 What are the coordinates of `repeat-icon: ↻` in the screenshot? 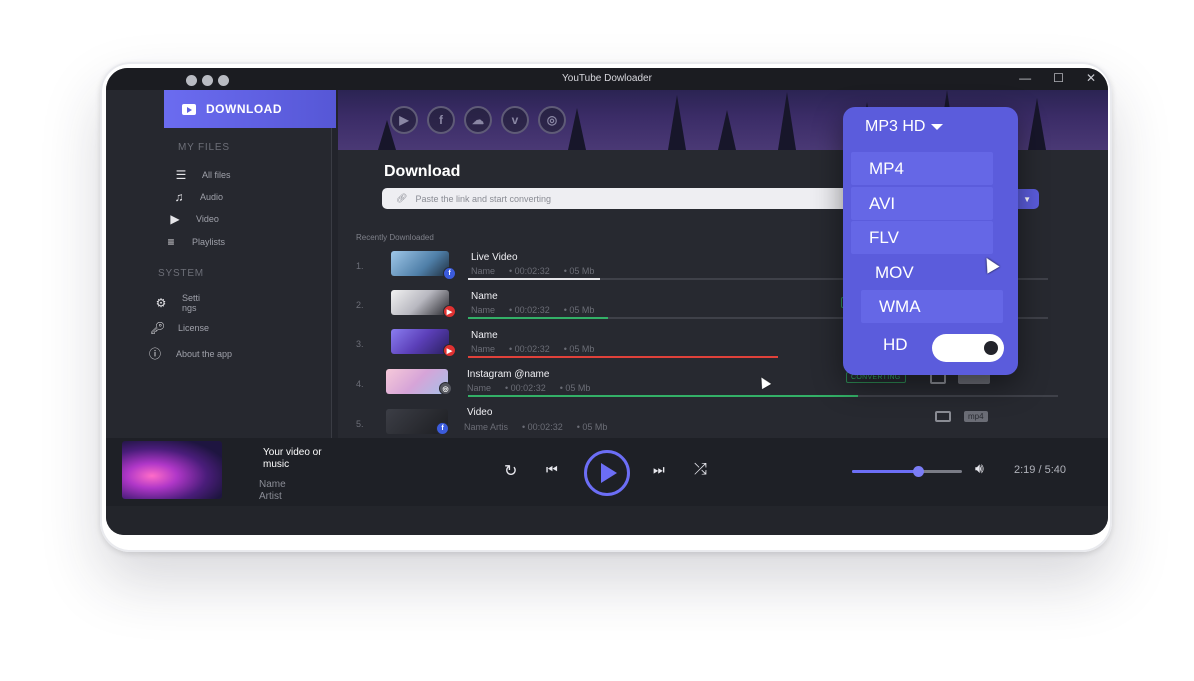 It's located at (510, 471).